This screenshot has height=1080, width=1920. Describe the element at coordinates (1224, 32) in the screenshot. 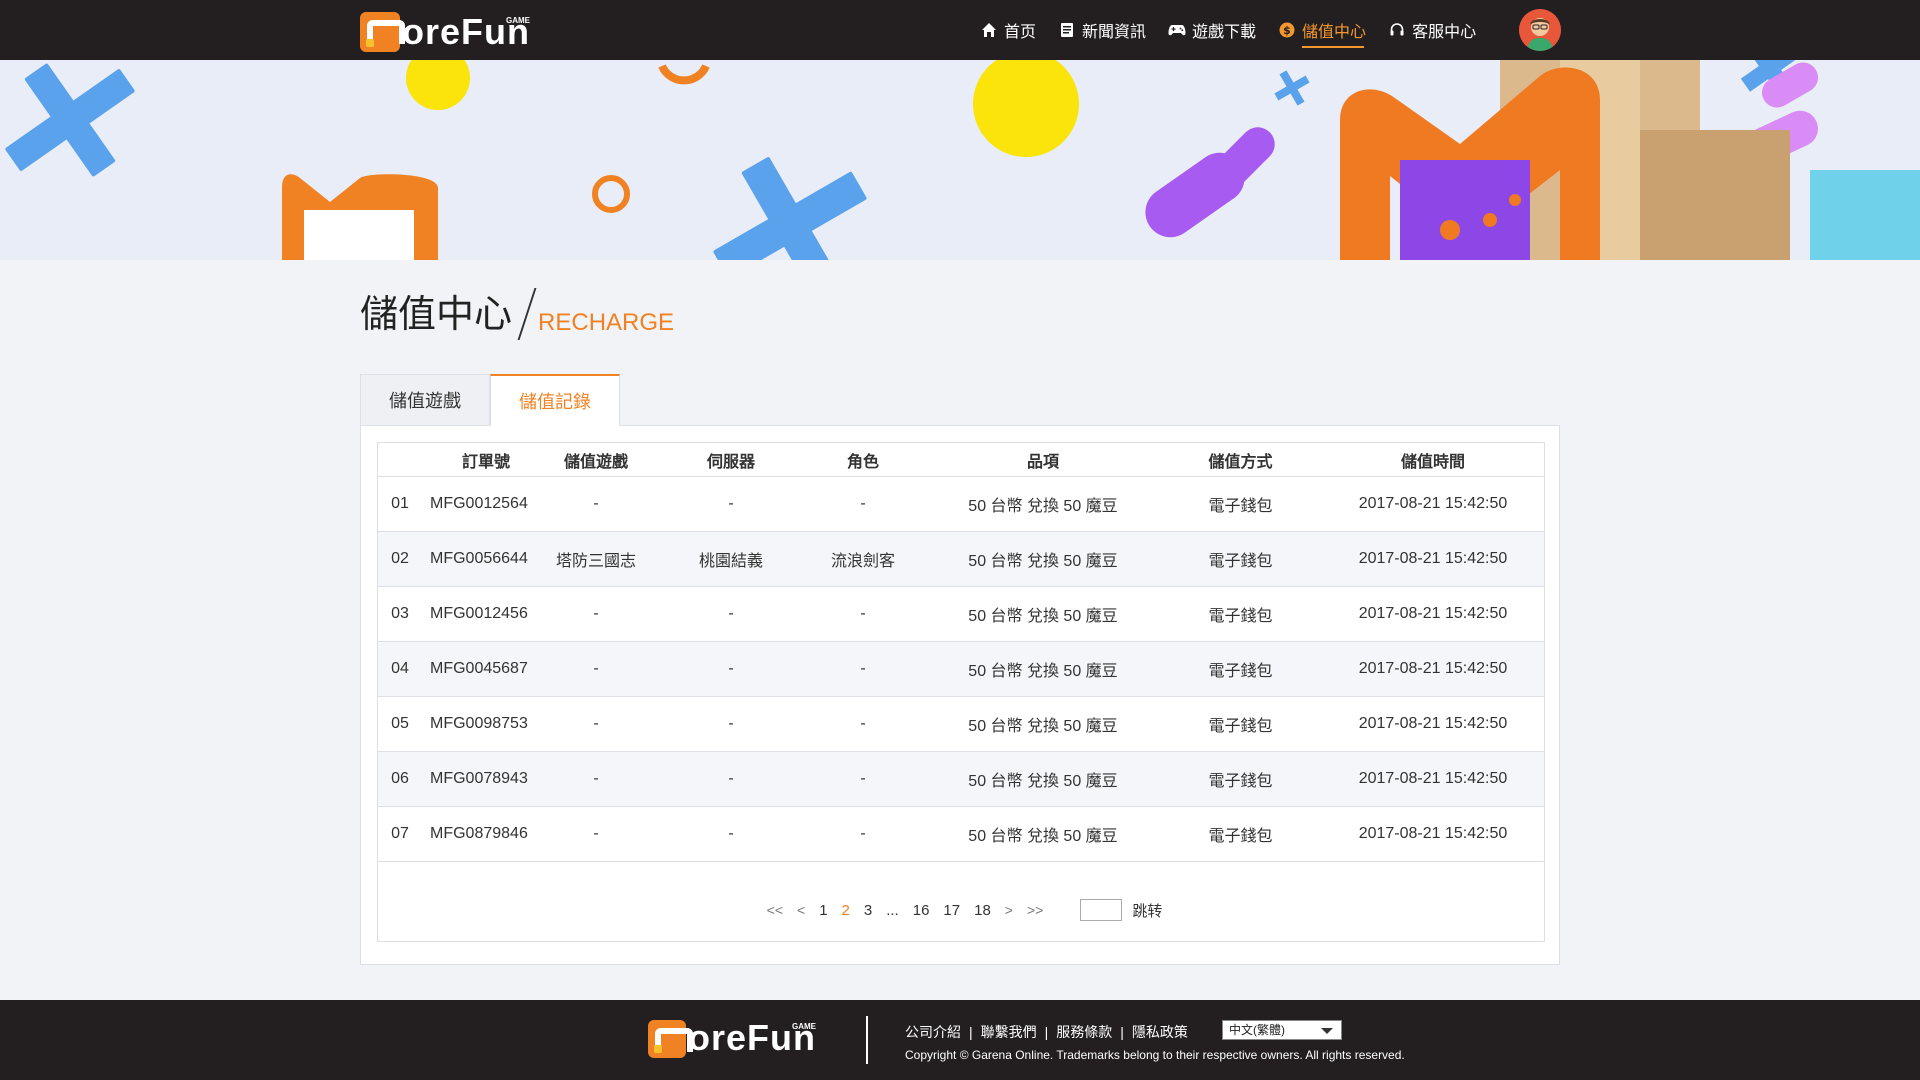

I see `nav-item-label: 遊戲下載` at that location.